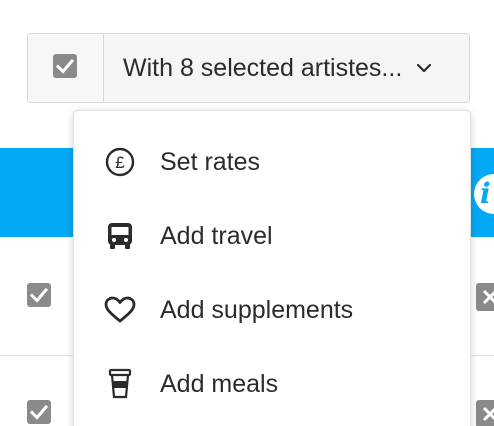 The height and width of the screenshot is (426, 494). I want to click on menu-item-label: Set rates, so click(210, 161).